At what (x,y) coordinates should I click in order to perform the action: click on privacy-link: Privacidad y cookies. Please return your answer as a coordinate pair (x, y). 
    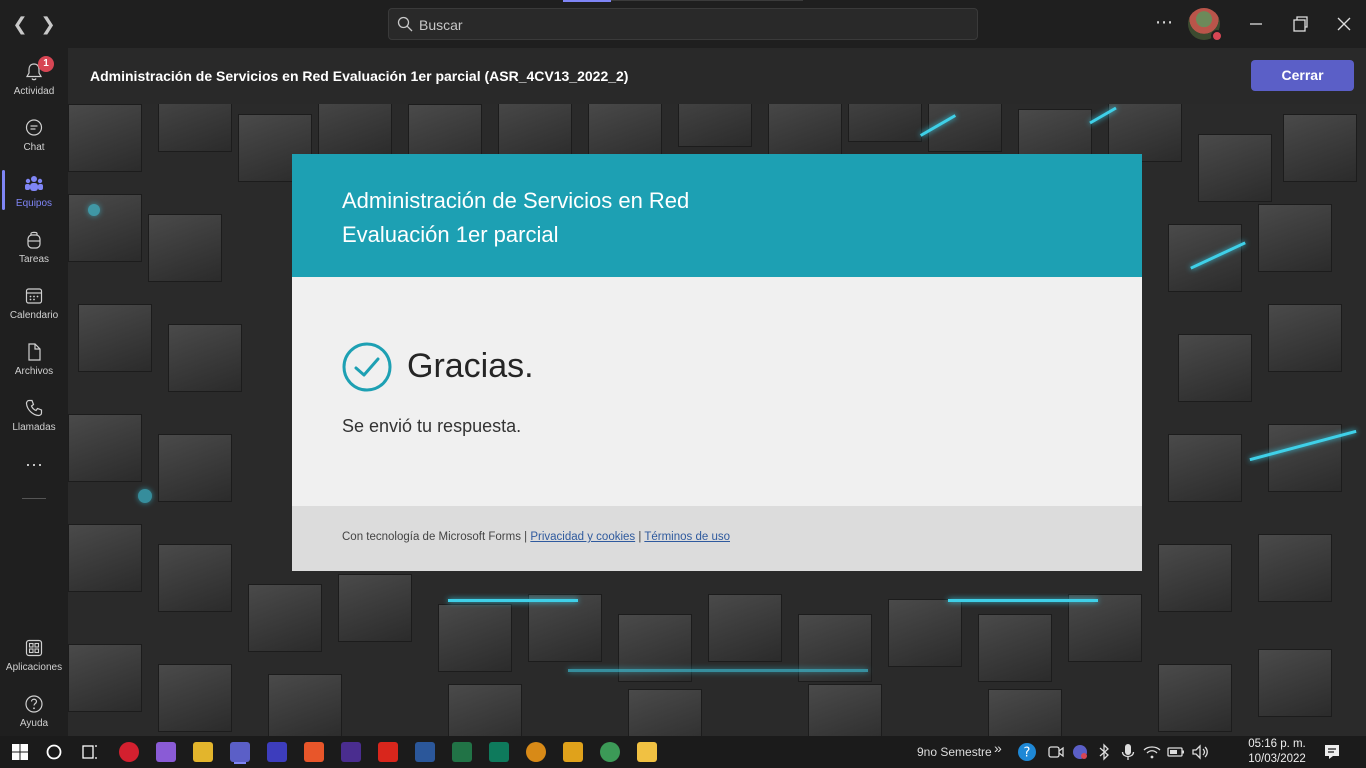
    Looking at the image, I should click on (582, 537).